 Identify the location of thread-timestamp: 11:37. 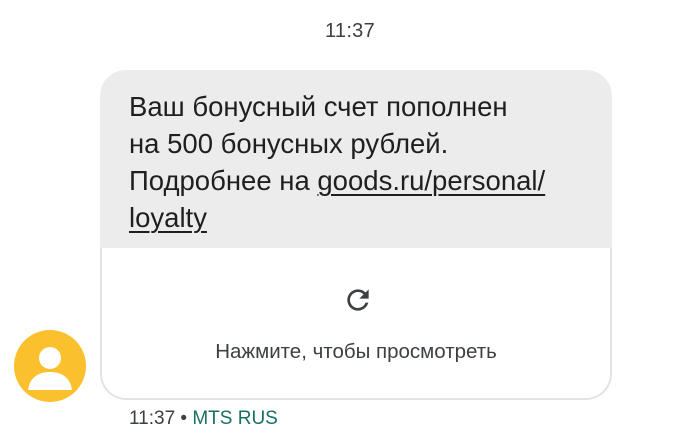
(350, 31).